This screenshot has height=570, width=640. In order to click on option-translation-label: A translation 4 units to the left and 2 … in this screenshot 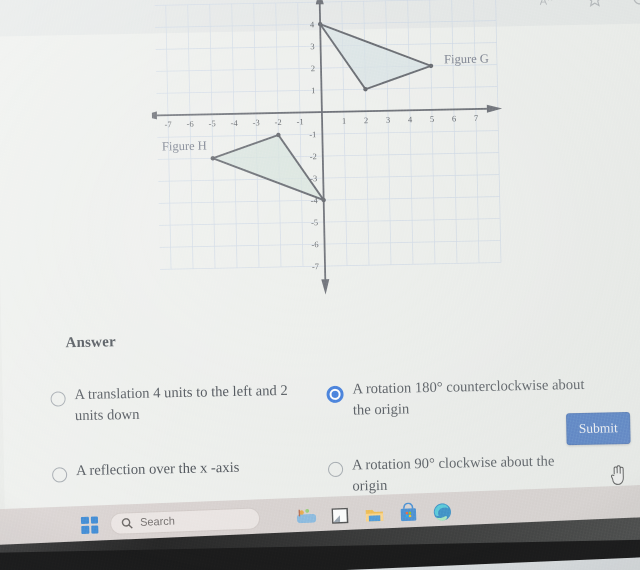, I will do `click(181, 403)`.